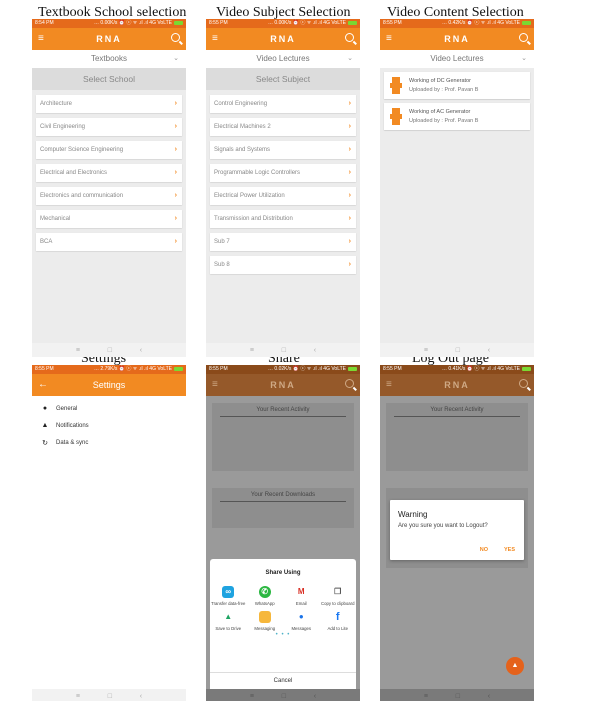 This screenshot has width=591, height=701. Describe the element at coordinates (301, 596) in the screenshot. I see `share-option-email: M Email` at that location.